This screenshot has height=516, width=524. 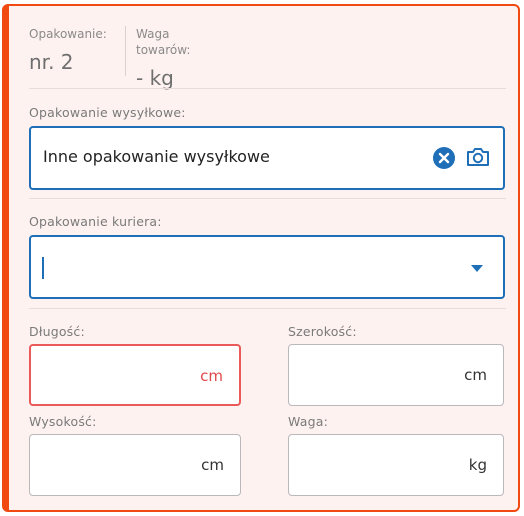 I want to click on weight-input: kg, so click(x=396, y=465).